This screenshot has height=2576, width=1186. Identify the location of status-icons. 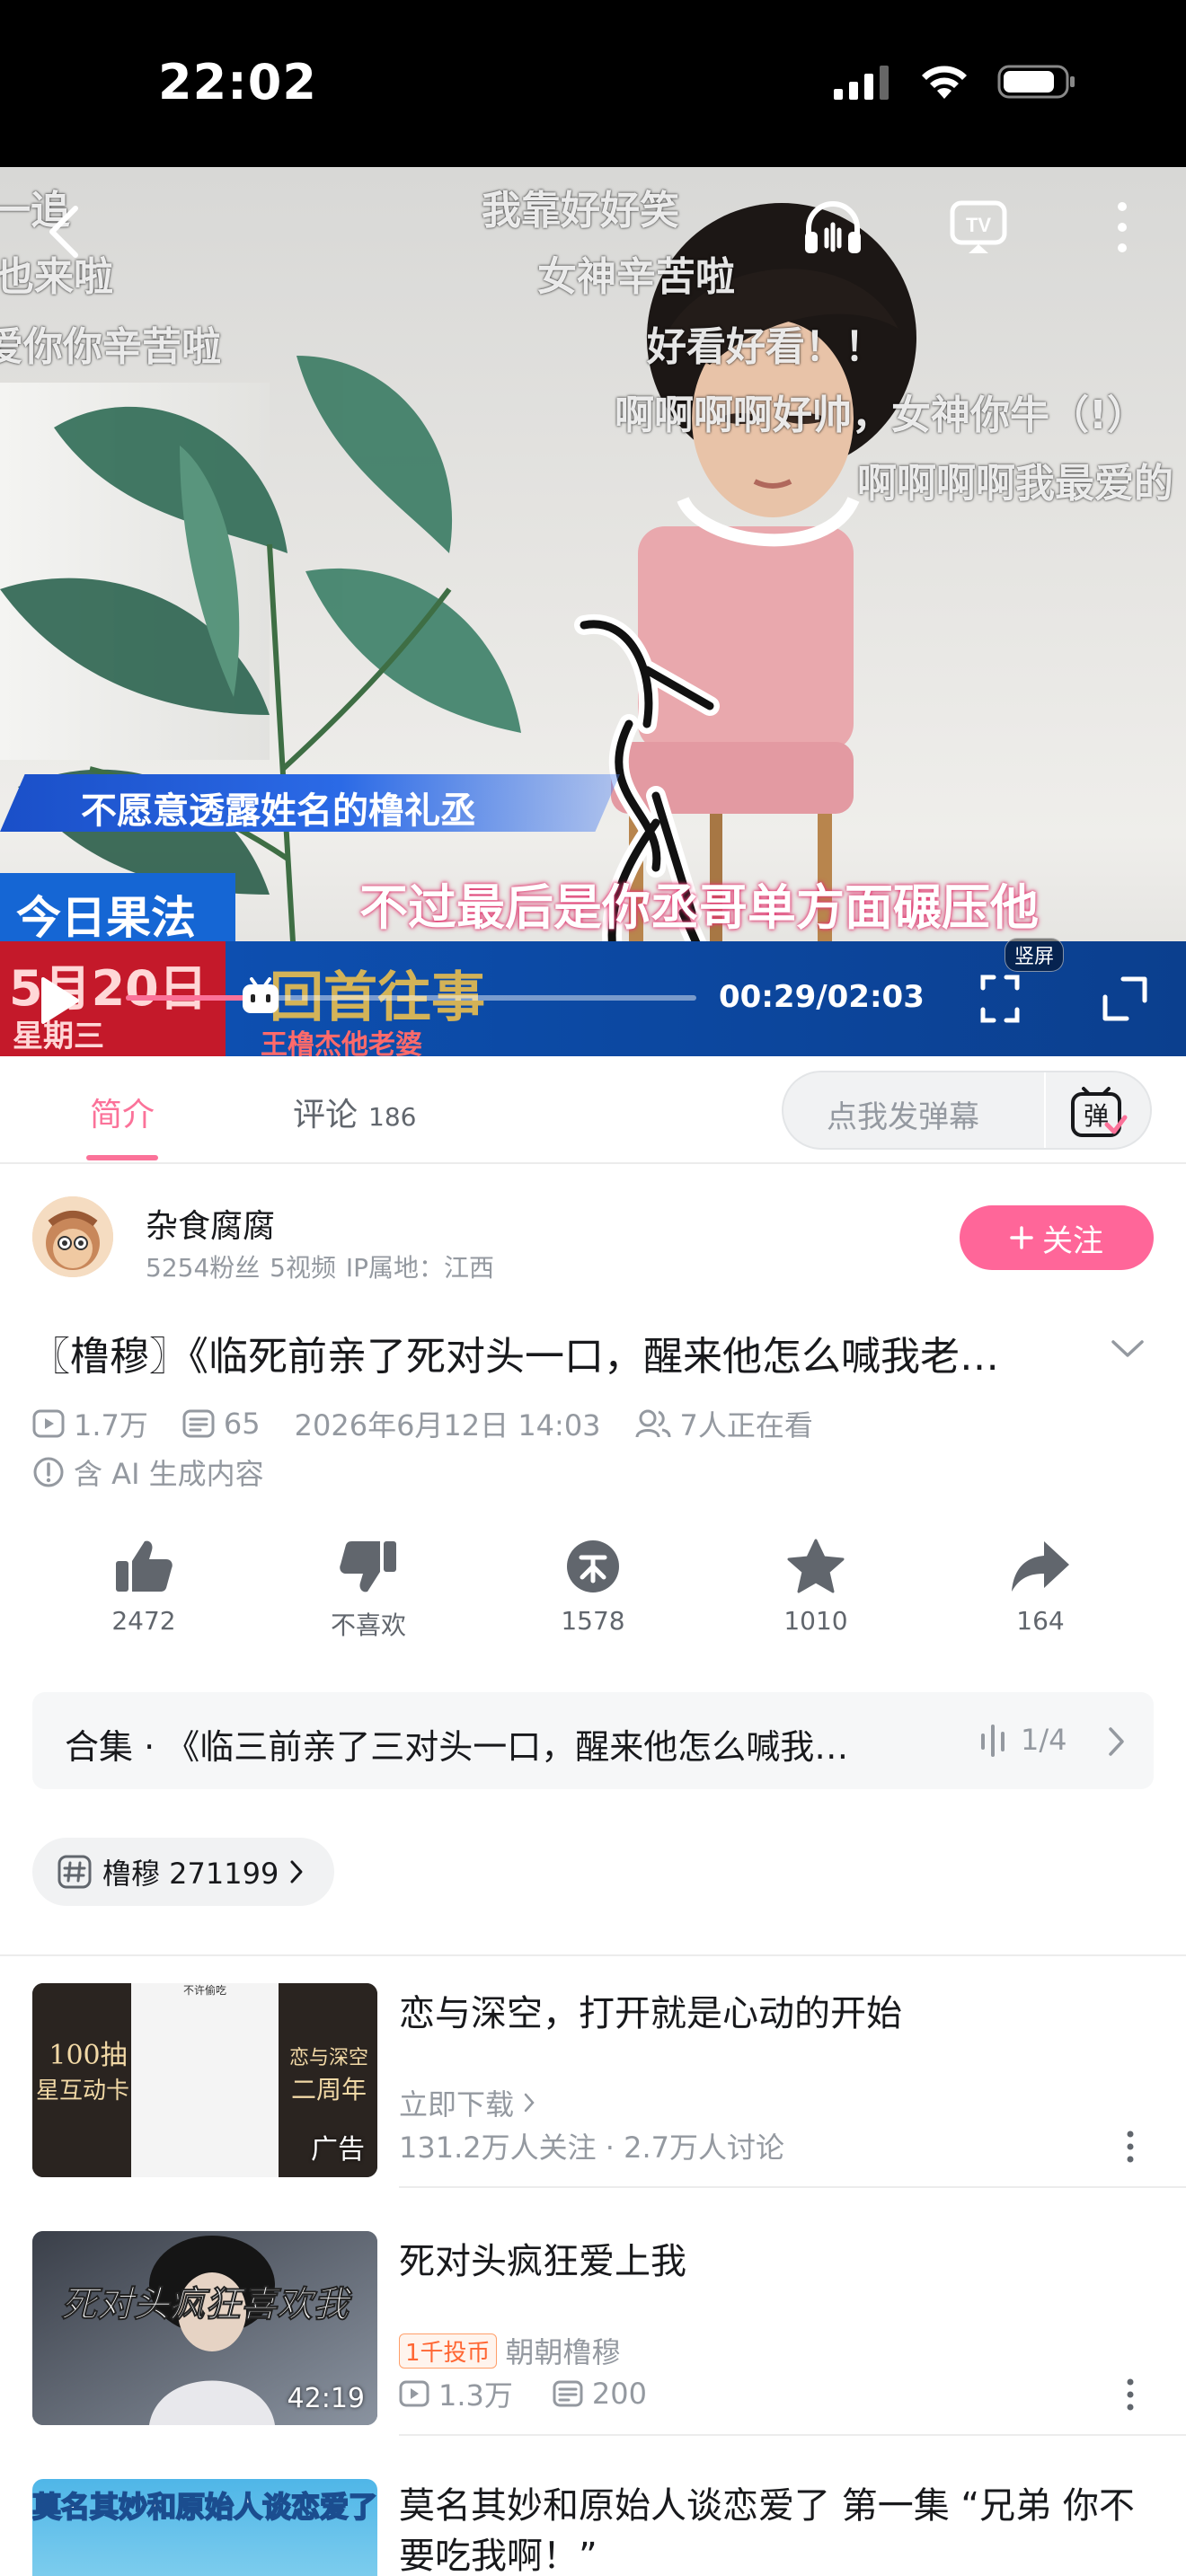
(956, 82).